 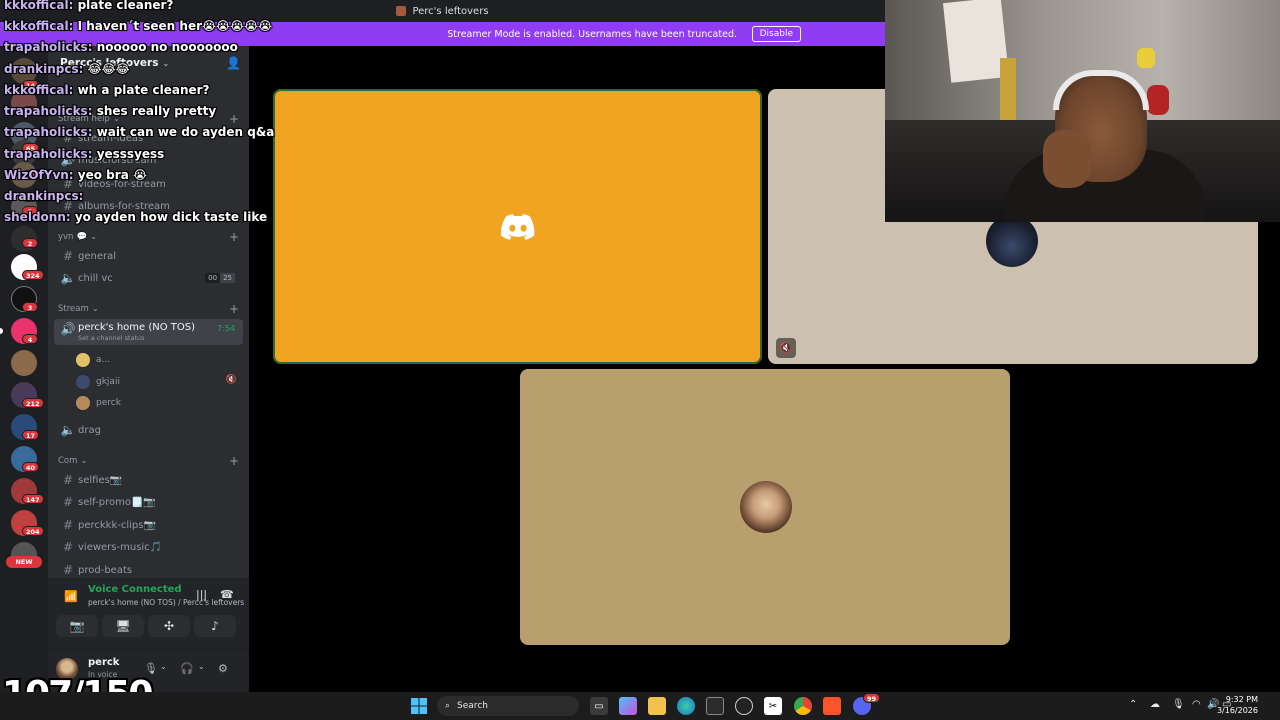 What do you see at coordinates (103, 662) in the screenshot?
I see `username: perck` at bounding box center [103, 662].